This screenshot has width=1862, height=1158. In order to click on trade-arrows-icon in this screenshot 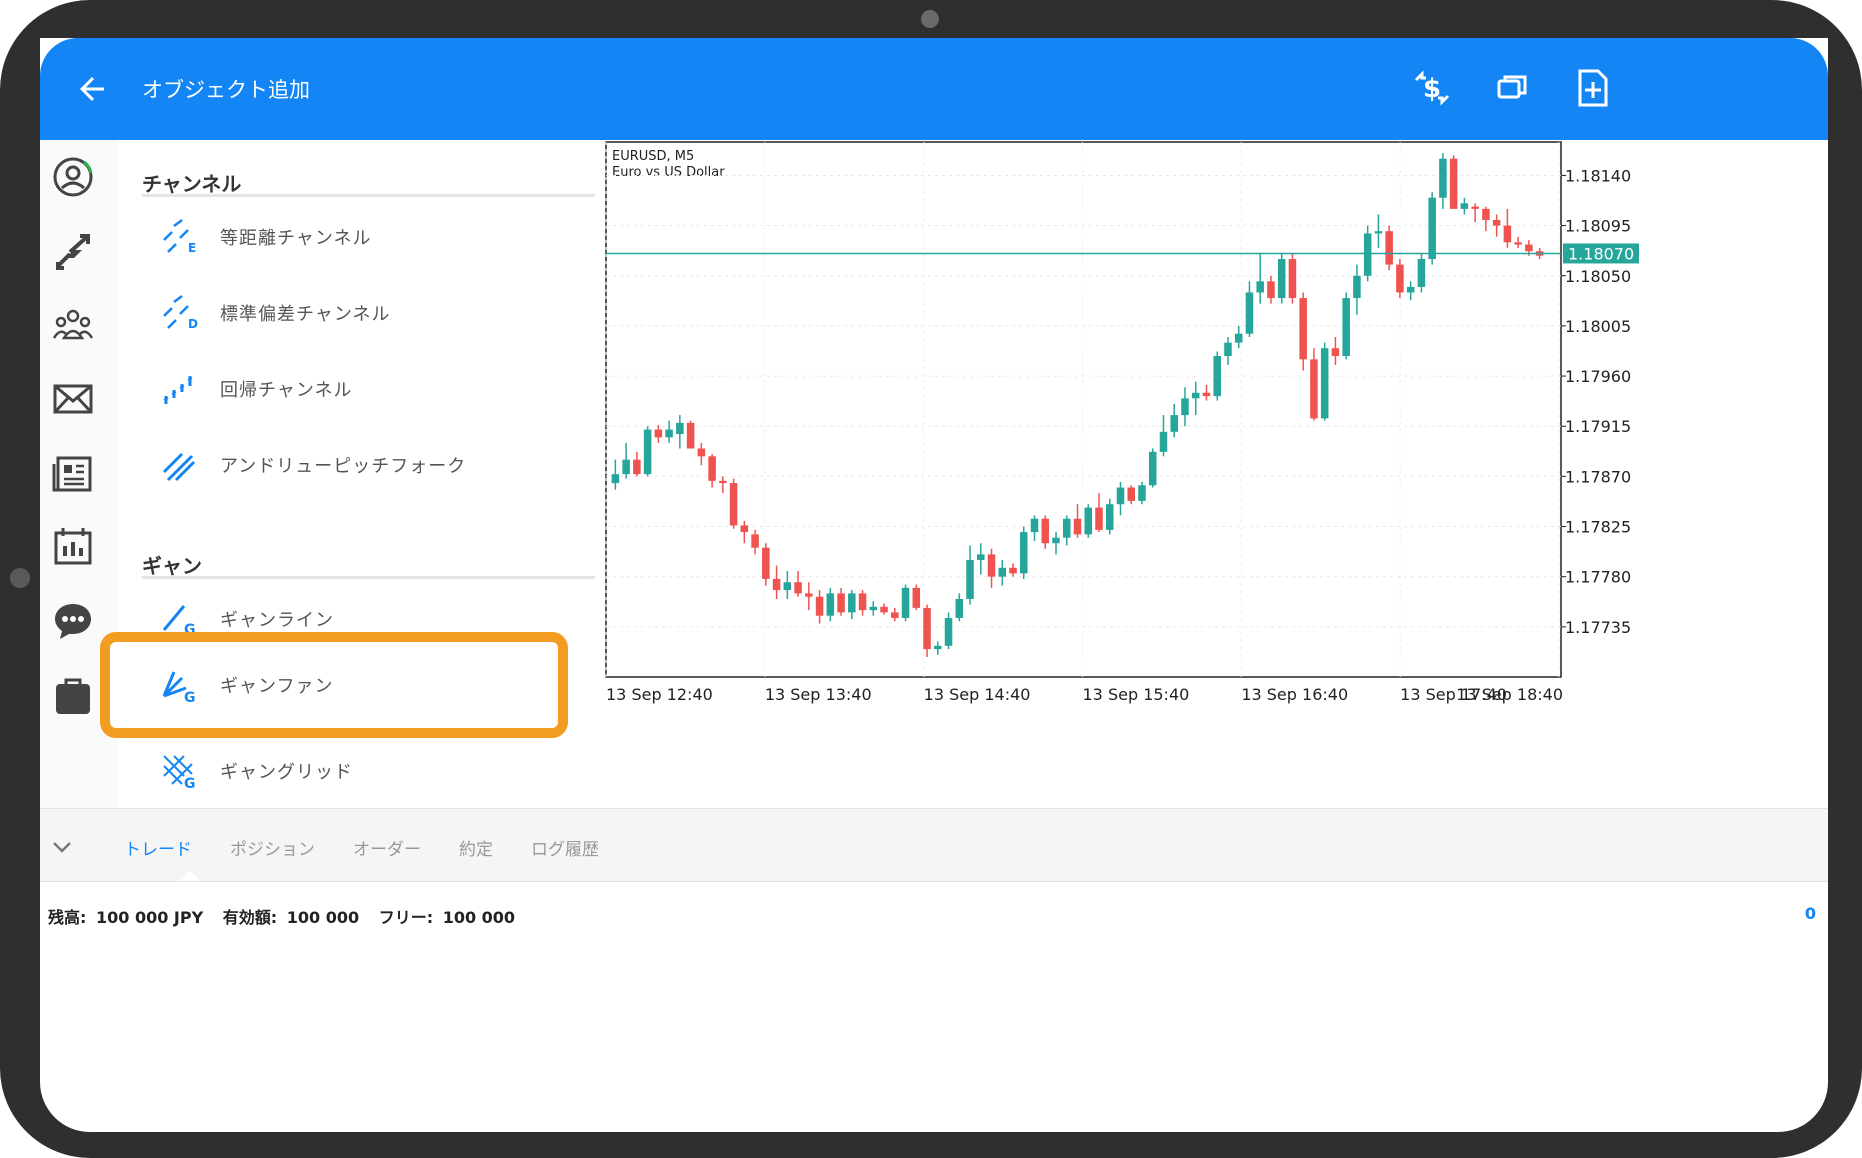, I will do `click(73, 251)`.